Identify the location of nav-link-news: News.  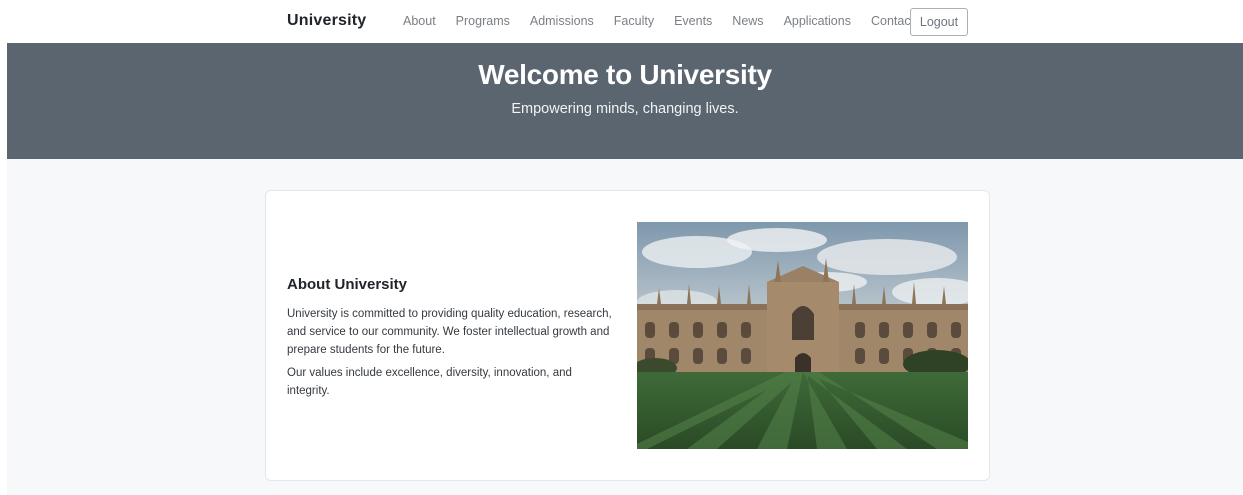
(747, 21).